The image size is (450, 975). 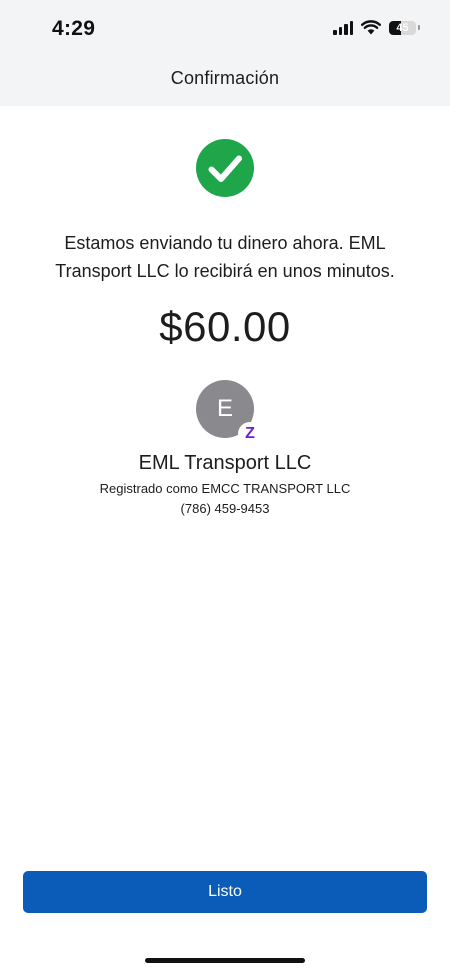 What do you see at coordinates (225, 326) in the screenshot?
I see `amount: $60.00` at bounding box center [225, 326].